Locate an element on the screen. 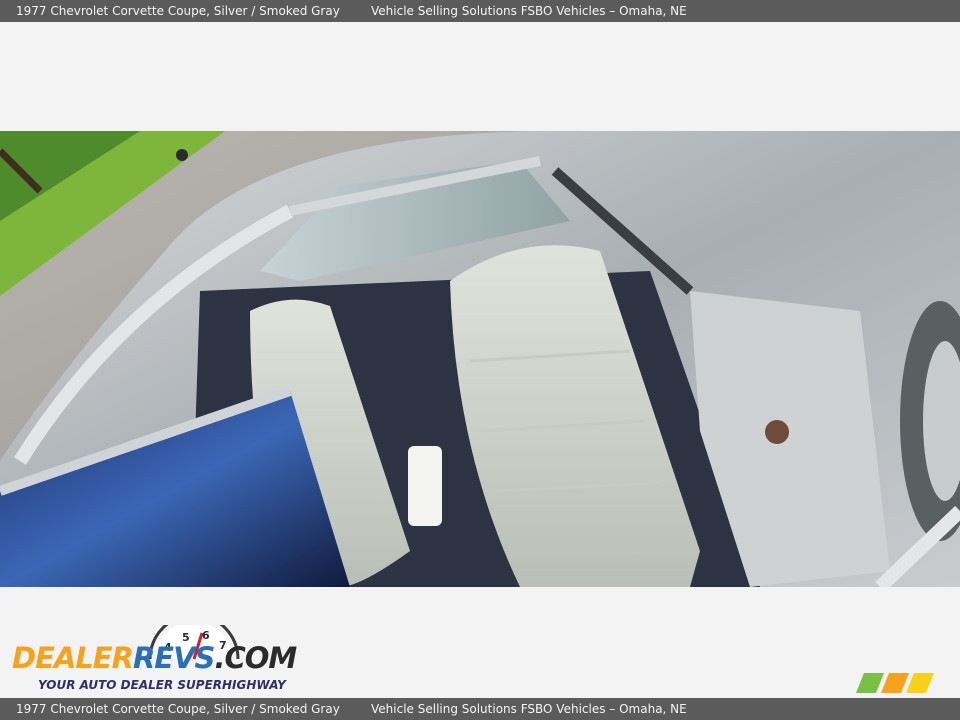  logo-wordmark: DEALERREVS.COM is located at coordinates (154, 658).